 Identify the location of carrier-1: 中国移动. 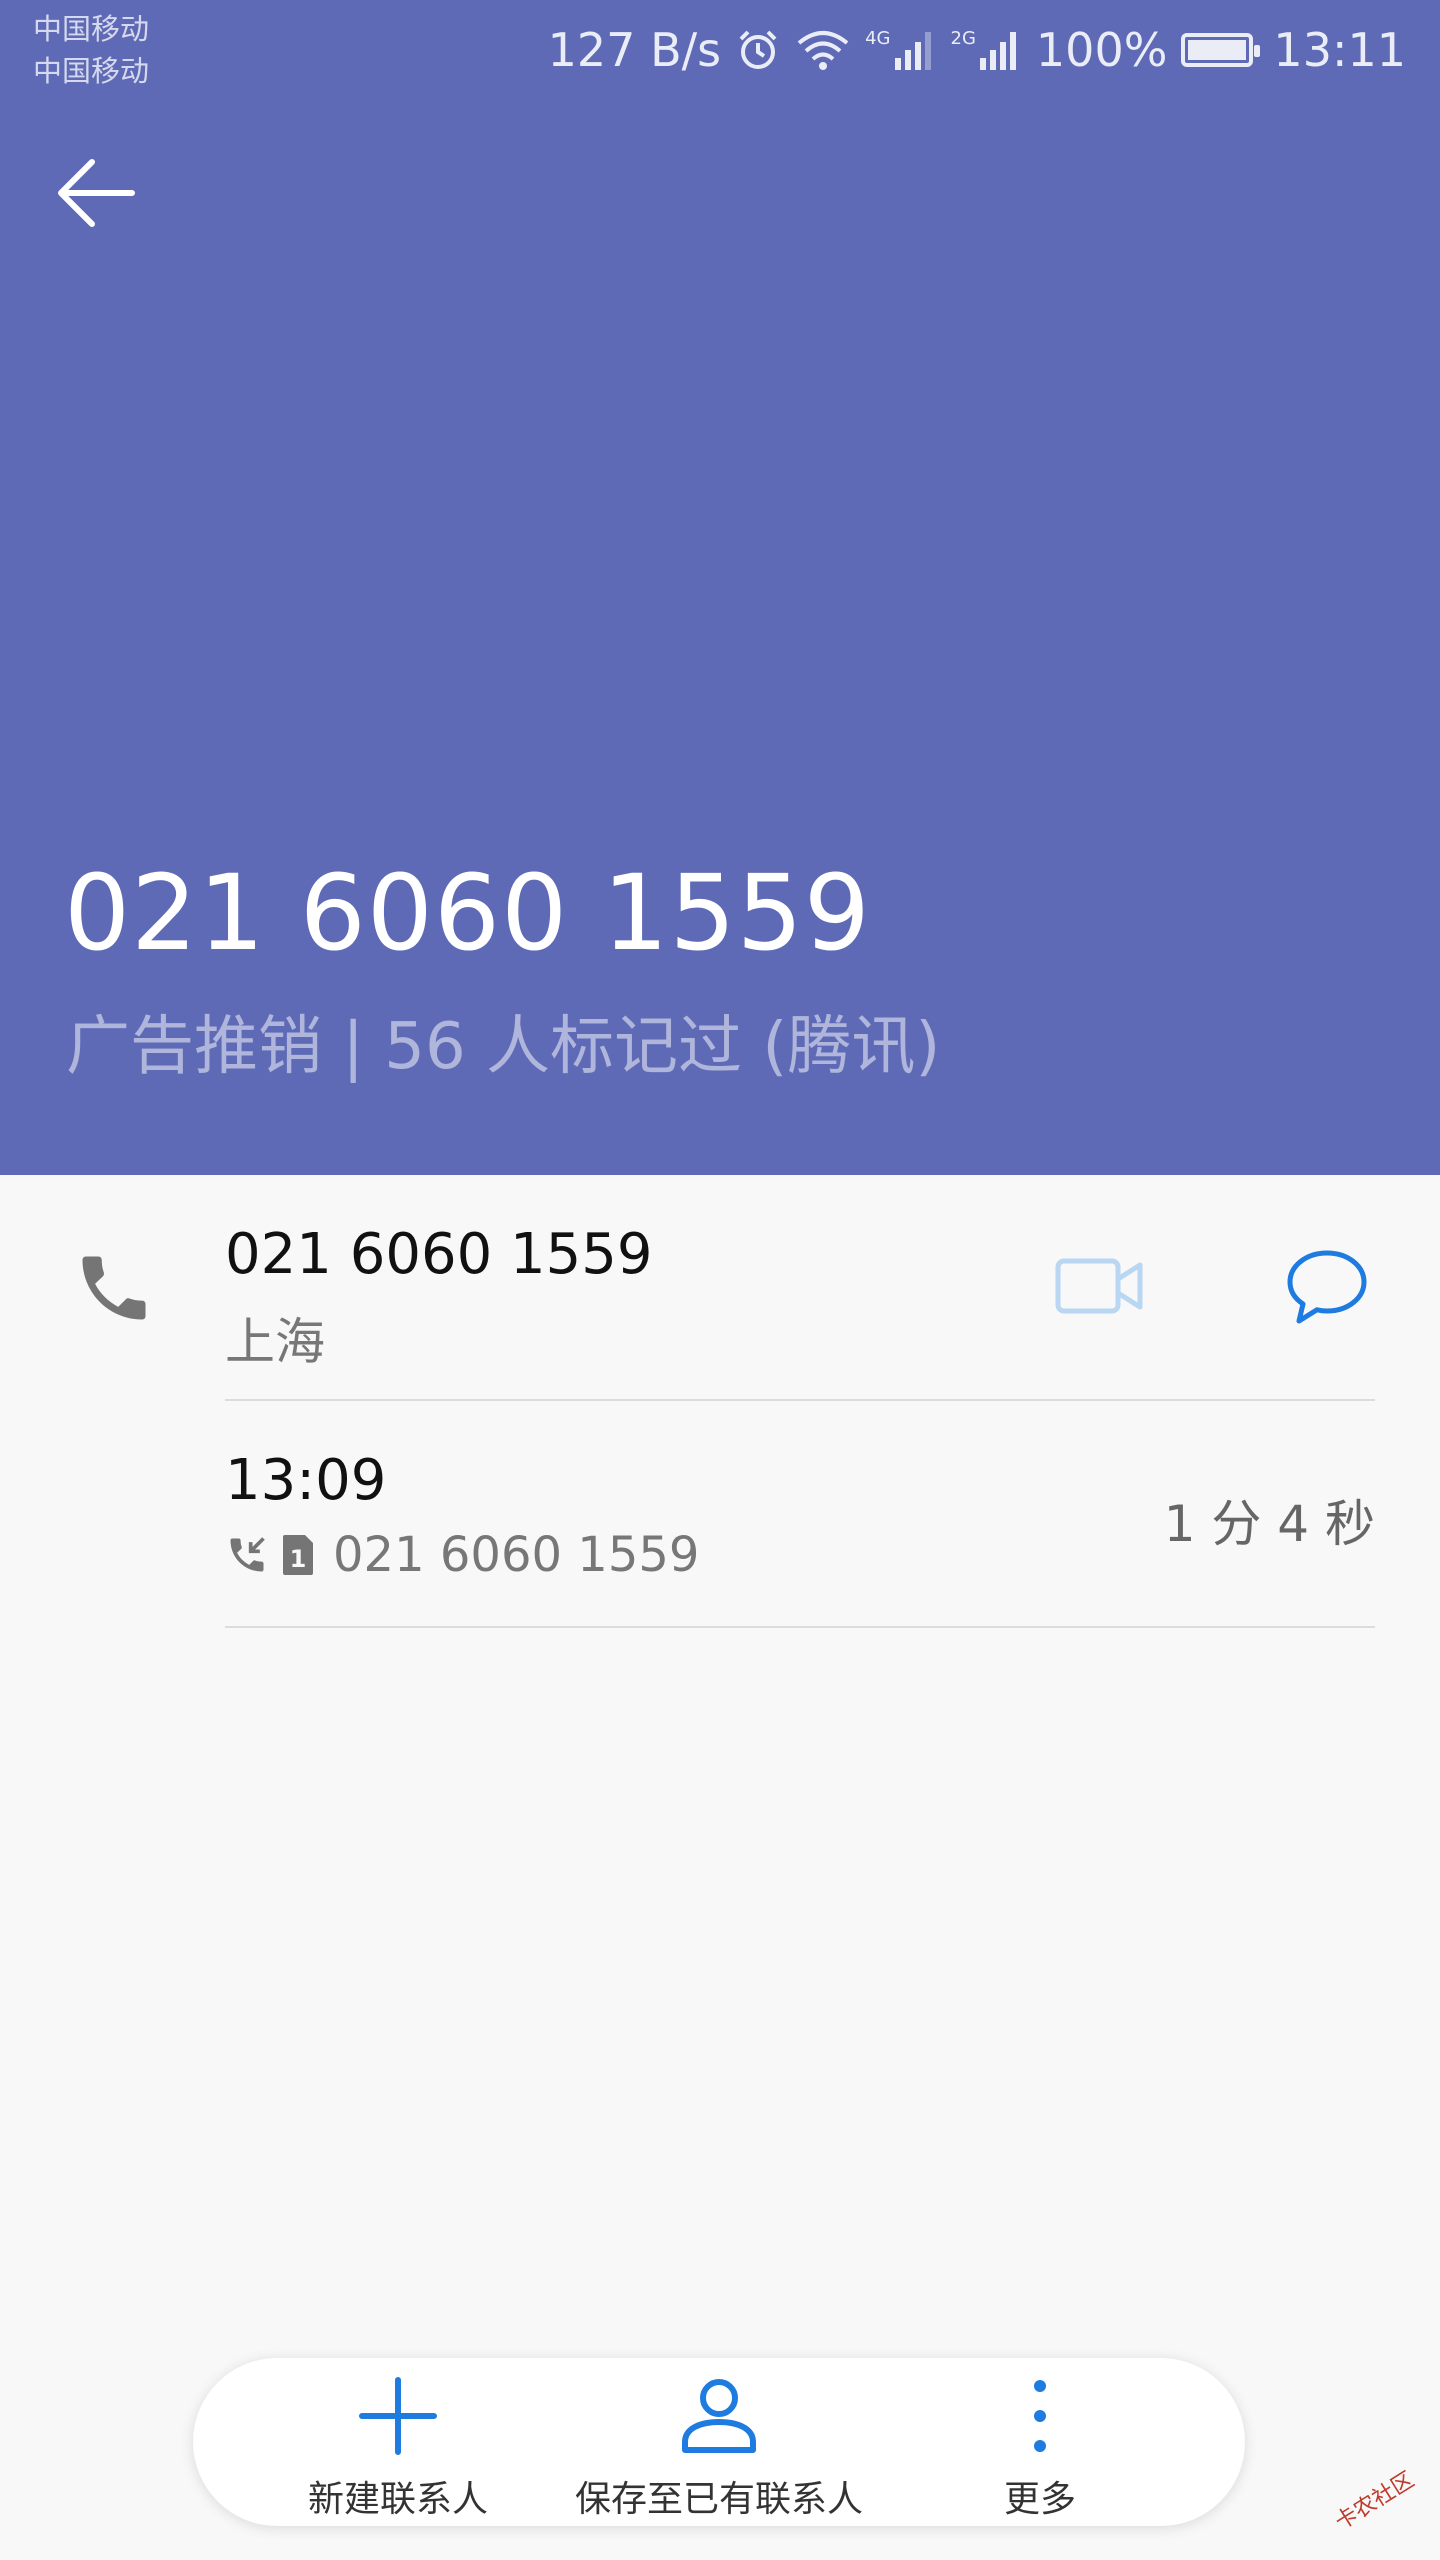
(91, 29).